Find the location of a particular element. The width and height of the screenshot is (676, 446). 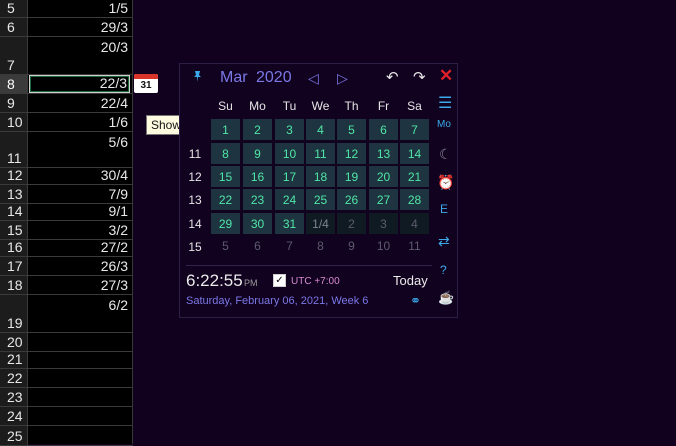

day-cell: 18 is located at coordinates (320, 176).